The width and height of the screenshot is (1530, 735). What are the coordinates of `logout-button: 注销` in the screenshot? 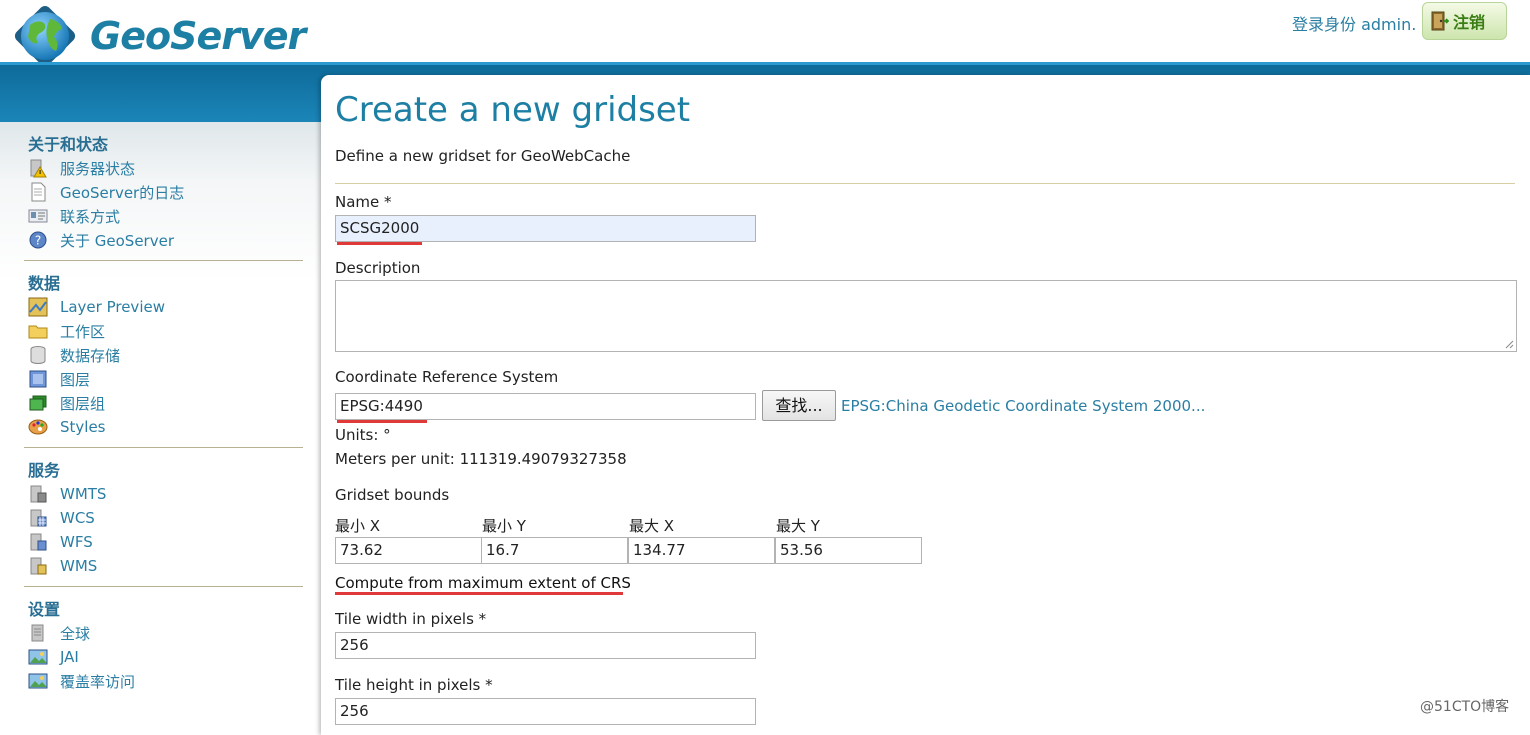 It's located at (1464, 21).